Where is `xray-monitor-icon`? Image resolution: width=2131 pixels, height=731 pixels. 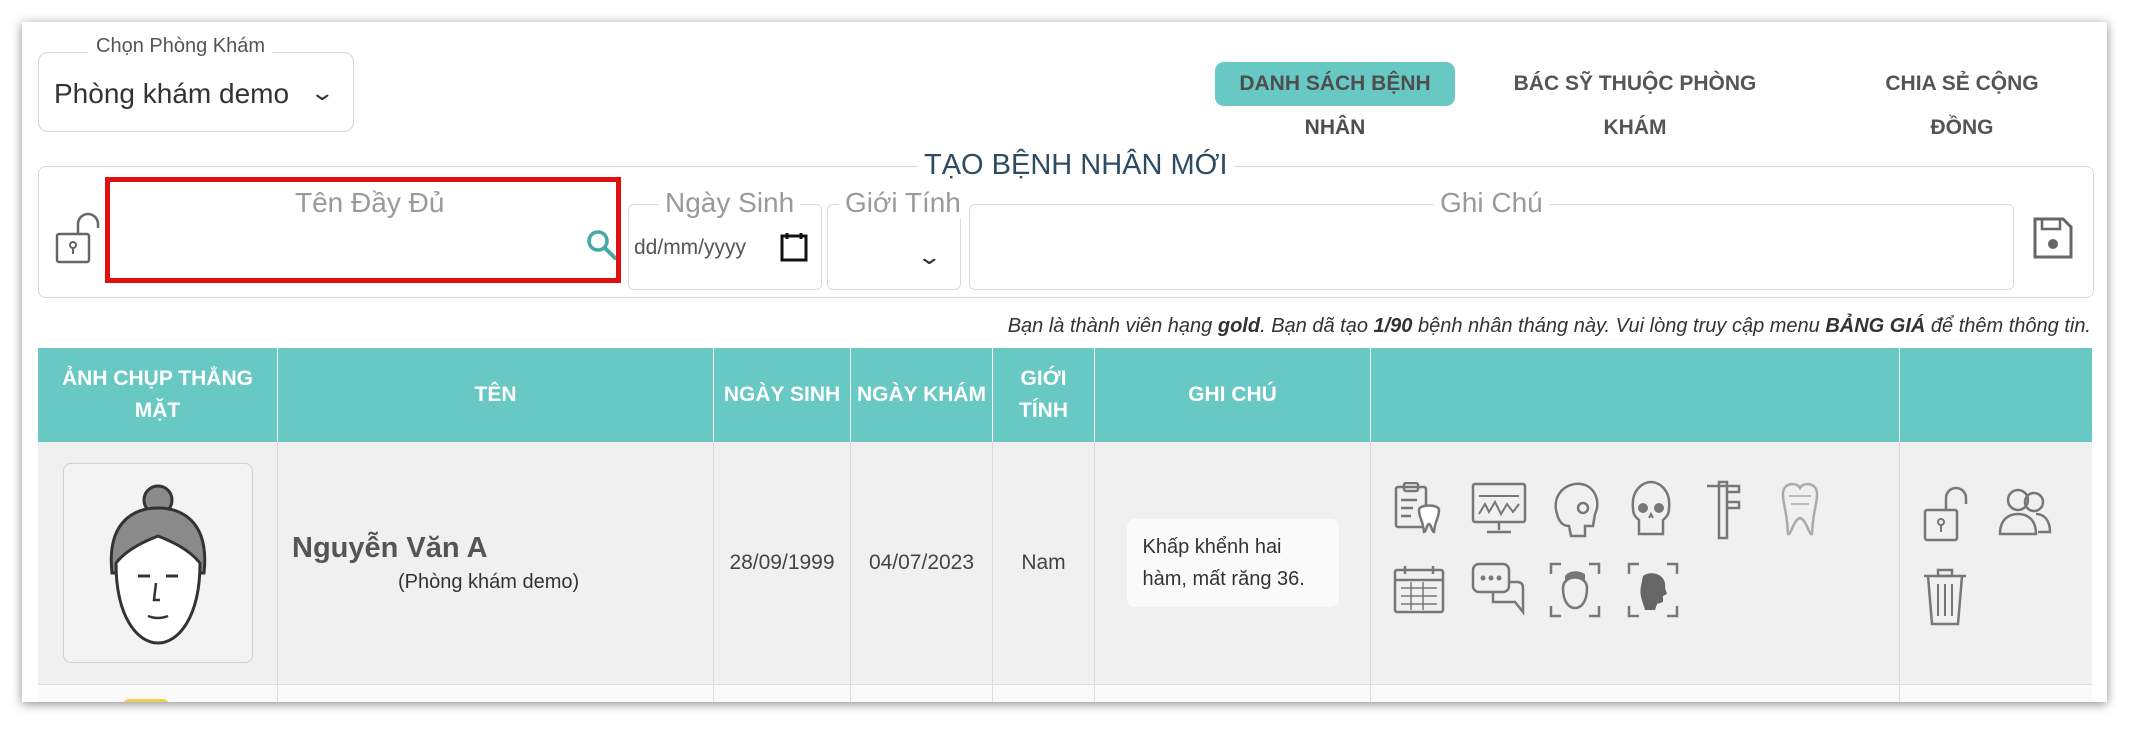 xray-monitor-icon is located at coordinates (1499, 509).